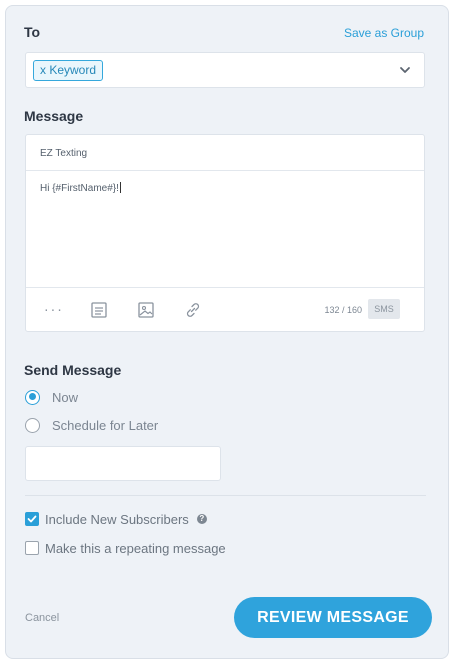 The image size is (455, 664). I want to click on help-icon: ?, so click(201, 519).